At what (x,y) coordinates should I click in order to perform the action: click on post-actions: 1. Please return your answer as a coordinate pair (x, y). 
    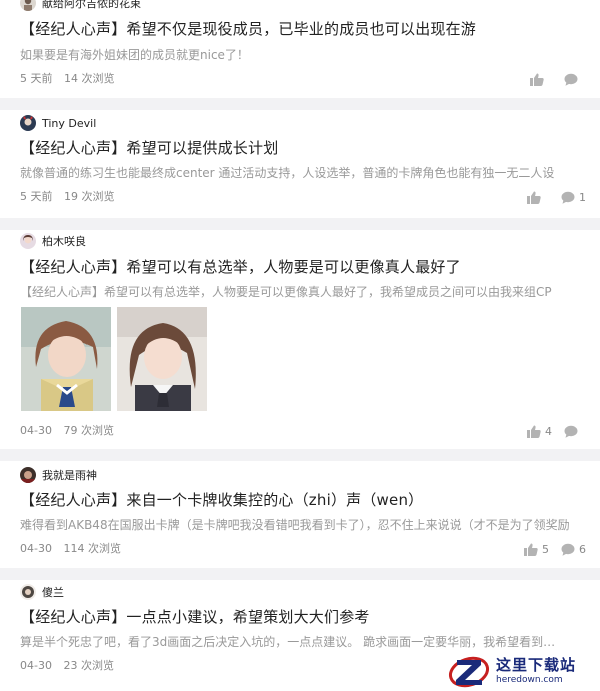
    Looking at the image, I should click on (550, 197).